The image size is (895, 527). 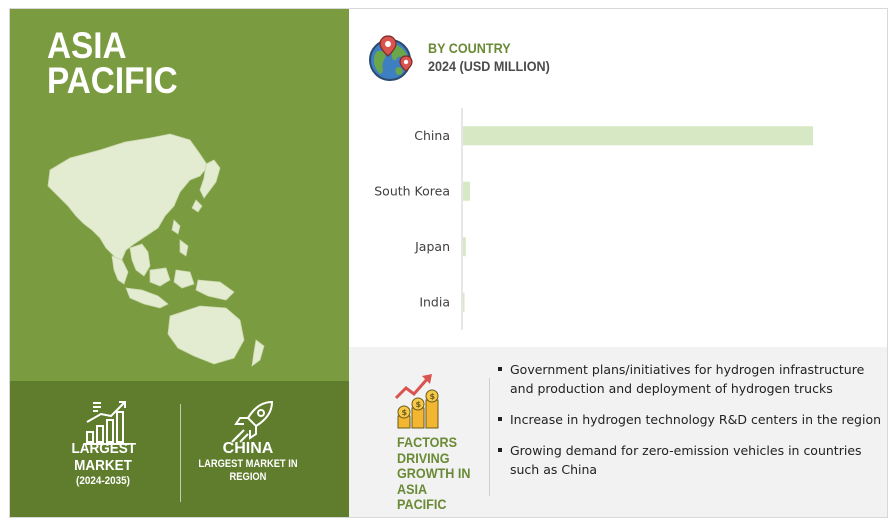 I want to click on largest-line1: LARGEST, so click(x=104, y=448).